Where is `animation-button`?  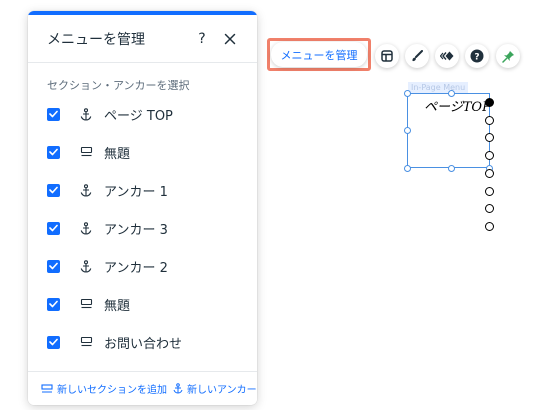
animation-button is located at coordinates (447, 56).